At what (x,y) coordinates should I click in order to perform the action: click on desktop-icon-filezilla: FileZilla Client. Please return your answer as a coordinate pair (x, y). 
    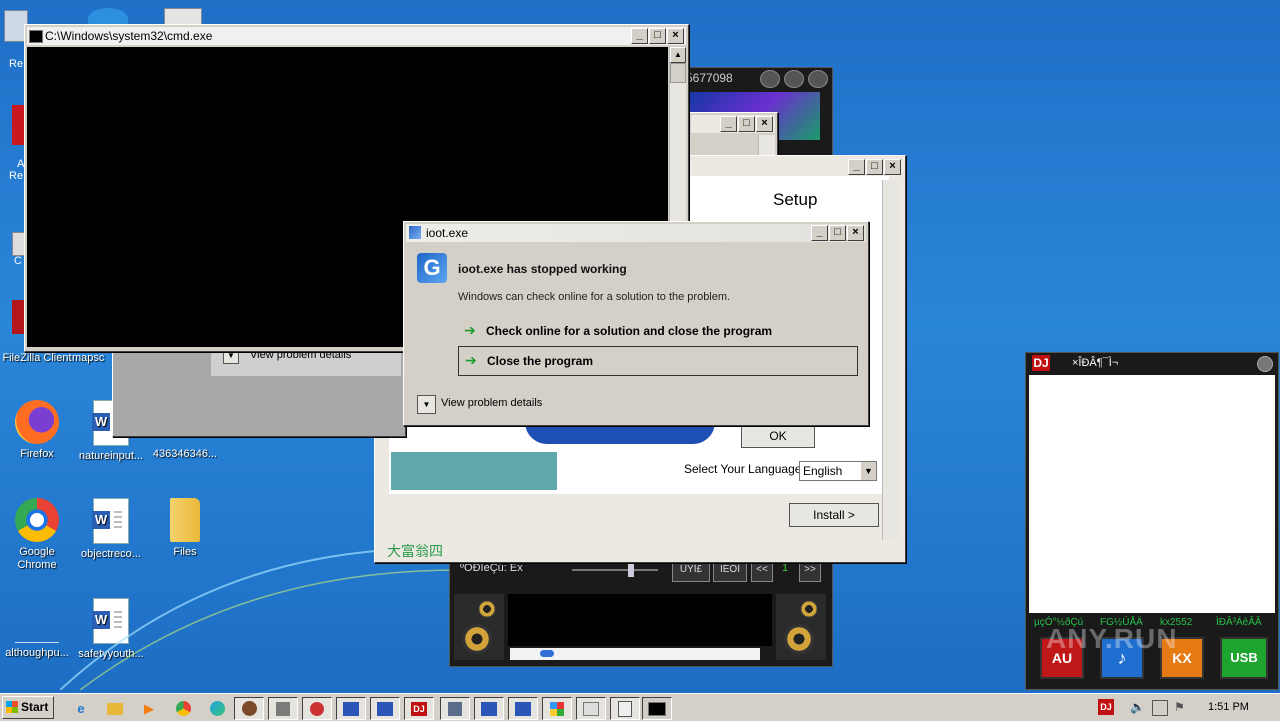
    Looking at the image, I should click on (37, 358).